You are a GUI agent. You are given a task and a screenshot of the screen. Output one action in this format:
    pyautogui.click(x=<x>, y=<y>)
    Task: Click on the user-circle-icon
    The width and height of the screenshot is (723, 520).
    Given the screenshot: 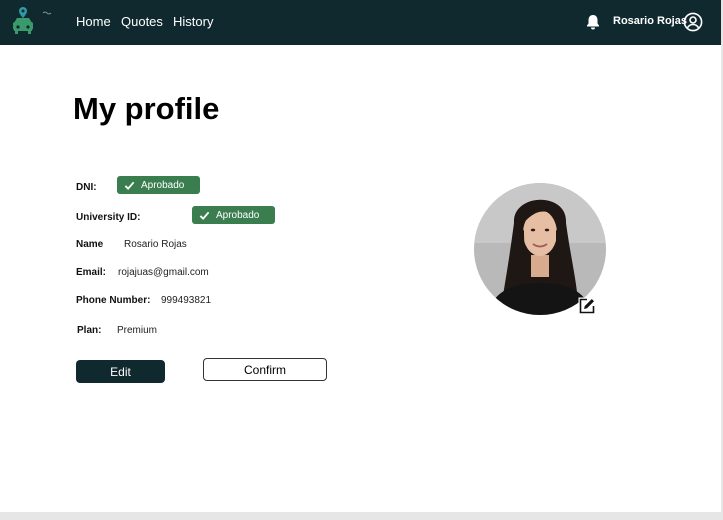 What is the action you would take?
    pyautogui.click(x=693, y=22)
    